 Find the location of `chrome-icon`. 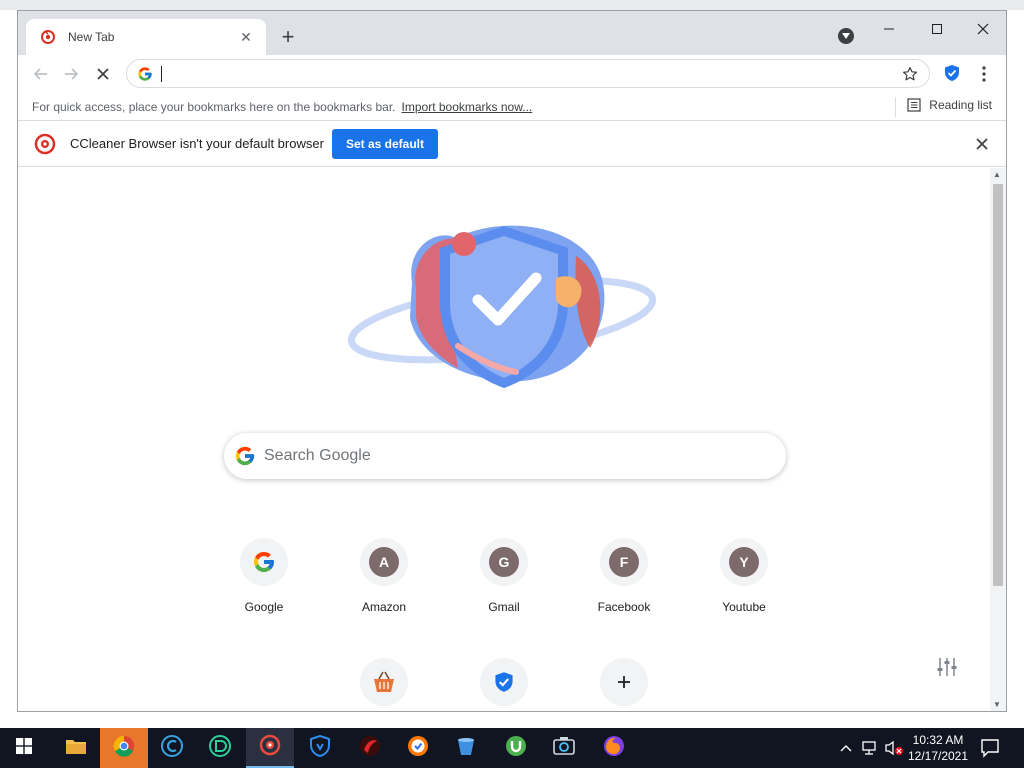

chrome-icon is located at coordinates (124, 748).